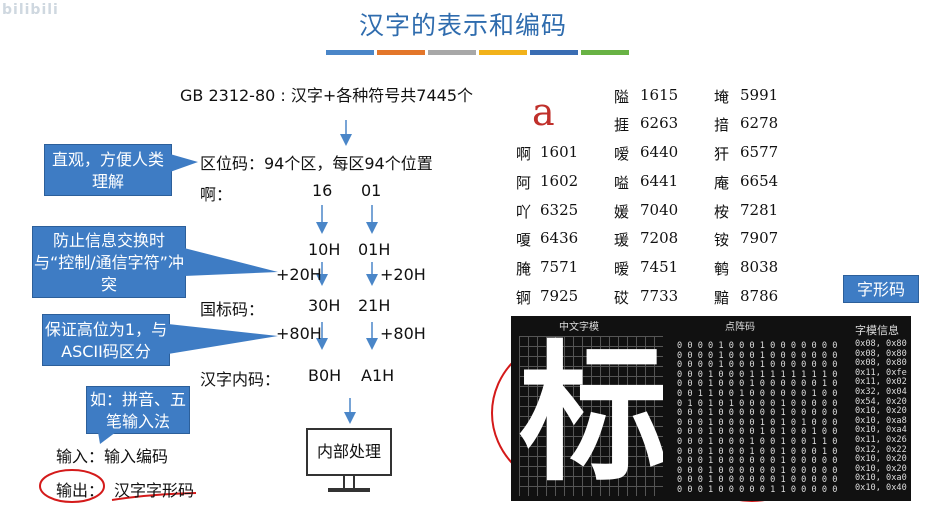 The width and height of the screenshot is (926, 515). I want to click on monitor-stand-icon, so click(349, 482).